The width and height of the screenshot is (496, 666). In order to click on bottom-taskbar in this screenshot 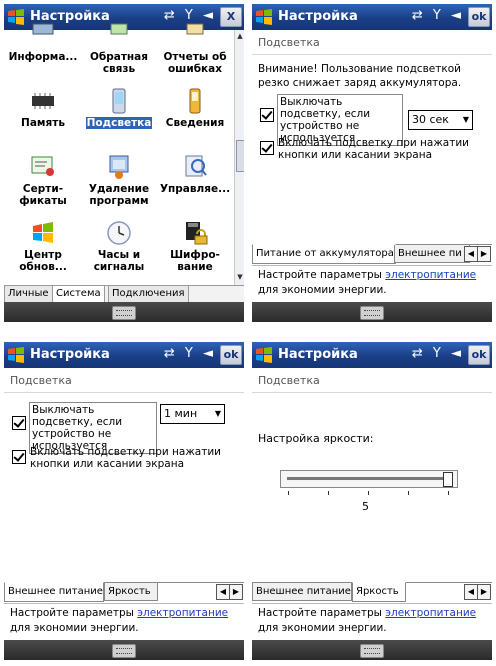, I will do `click(372, 650)`.